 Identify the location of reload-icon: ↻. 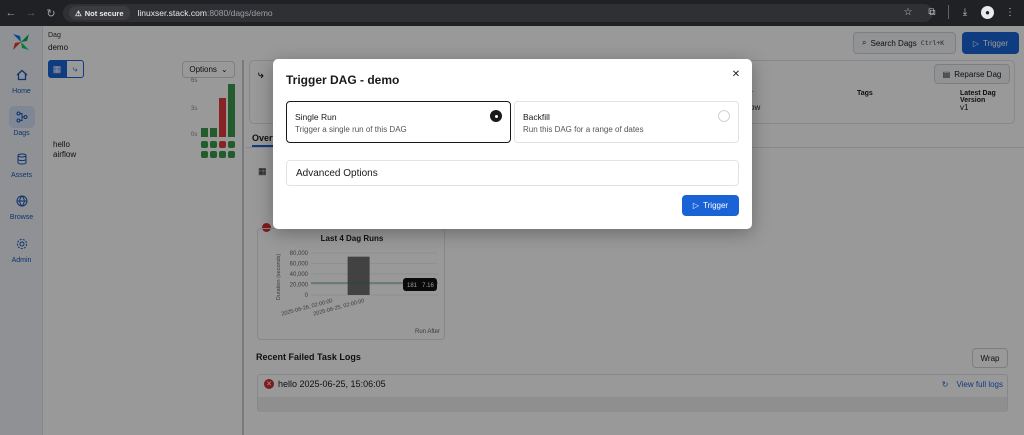
(51, 13).